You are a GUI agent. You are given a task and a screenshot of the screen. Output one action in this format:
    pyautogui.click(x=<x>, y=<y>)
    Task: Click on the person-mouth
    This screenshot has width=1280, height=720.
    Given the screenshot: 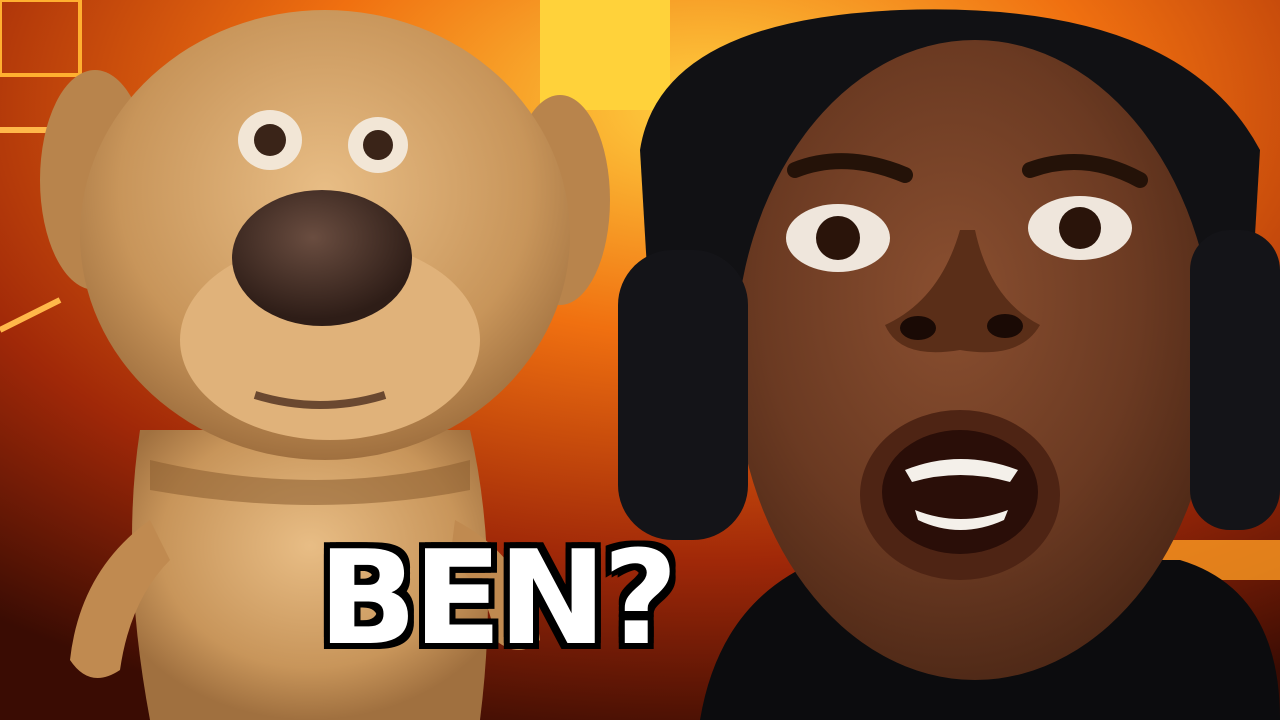 What is the action you would take?
    pyautogui.click(x=960, y=492)
    